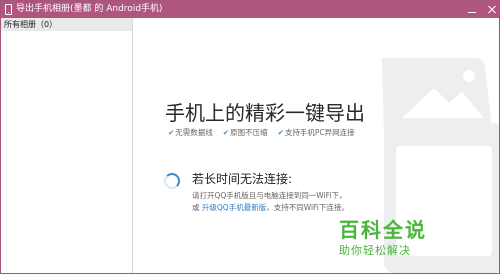 This screenshot has width=500, height=274. What do you see at coordinates (194, 132) in the screenshot?
I see `feature-label: 无需数据线` at bounding box center [194, 132].